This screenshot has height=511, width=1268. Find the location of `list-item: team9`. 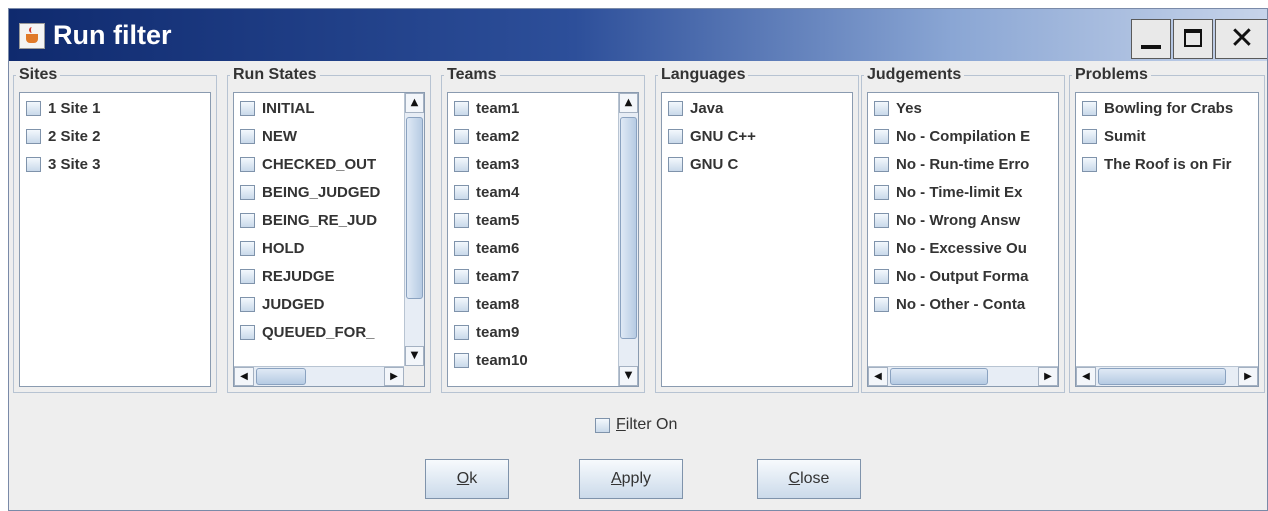

list-item: team9 is located at coordinates (486, 332).